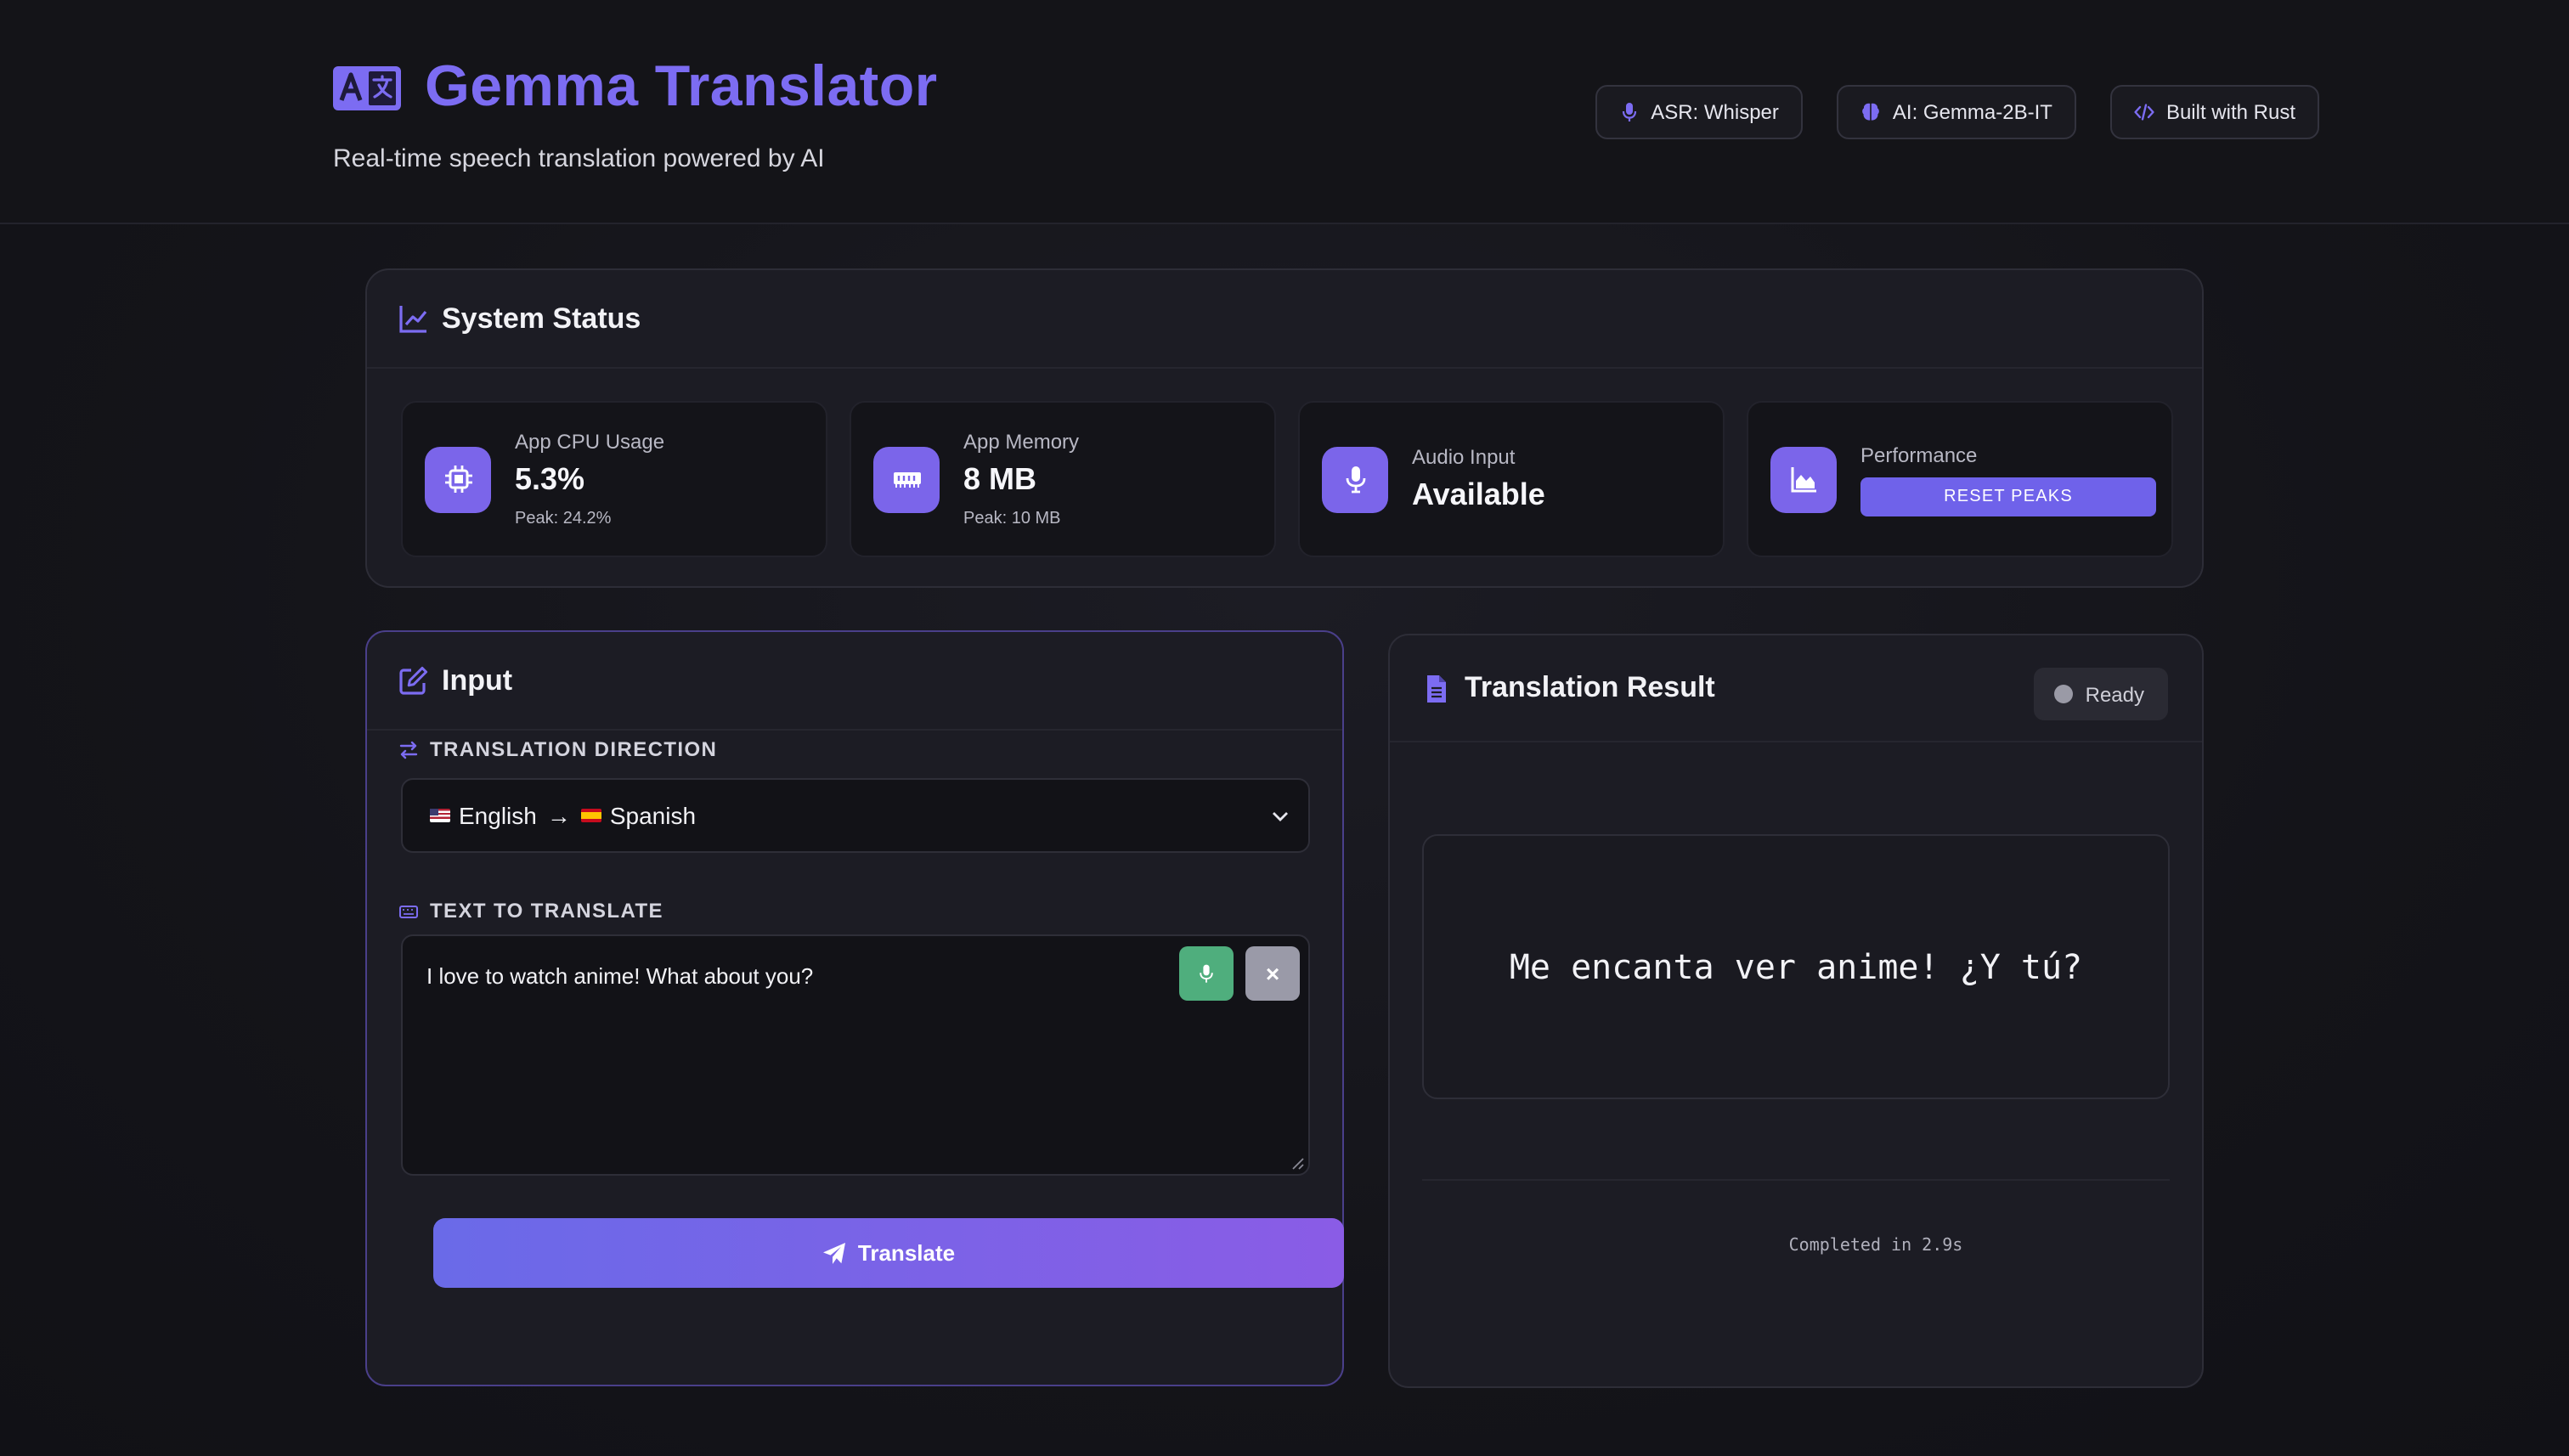 The width and height of the screenshot is (2569, 1456). Describe the element at coordinates (1022, 442) in the screenshot. I see `memory-label: App Memory` at that location.